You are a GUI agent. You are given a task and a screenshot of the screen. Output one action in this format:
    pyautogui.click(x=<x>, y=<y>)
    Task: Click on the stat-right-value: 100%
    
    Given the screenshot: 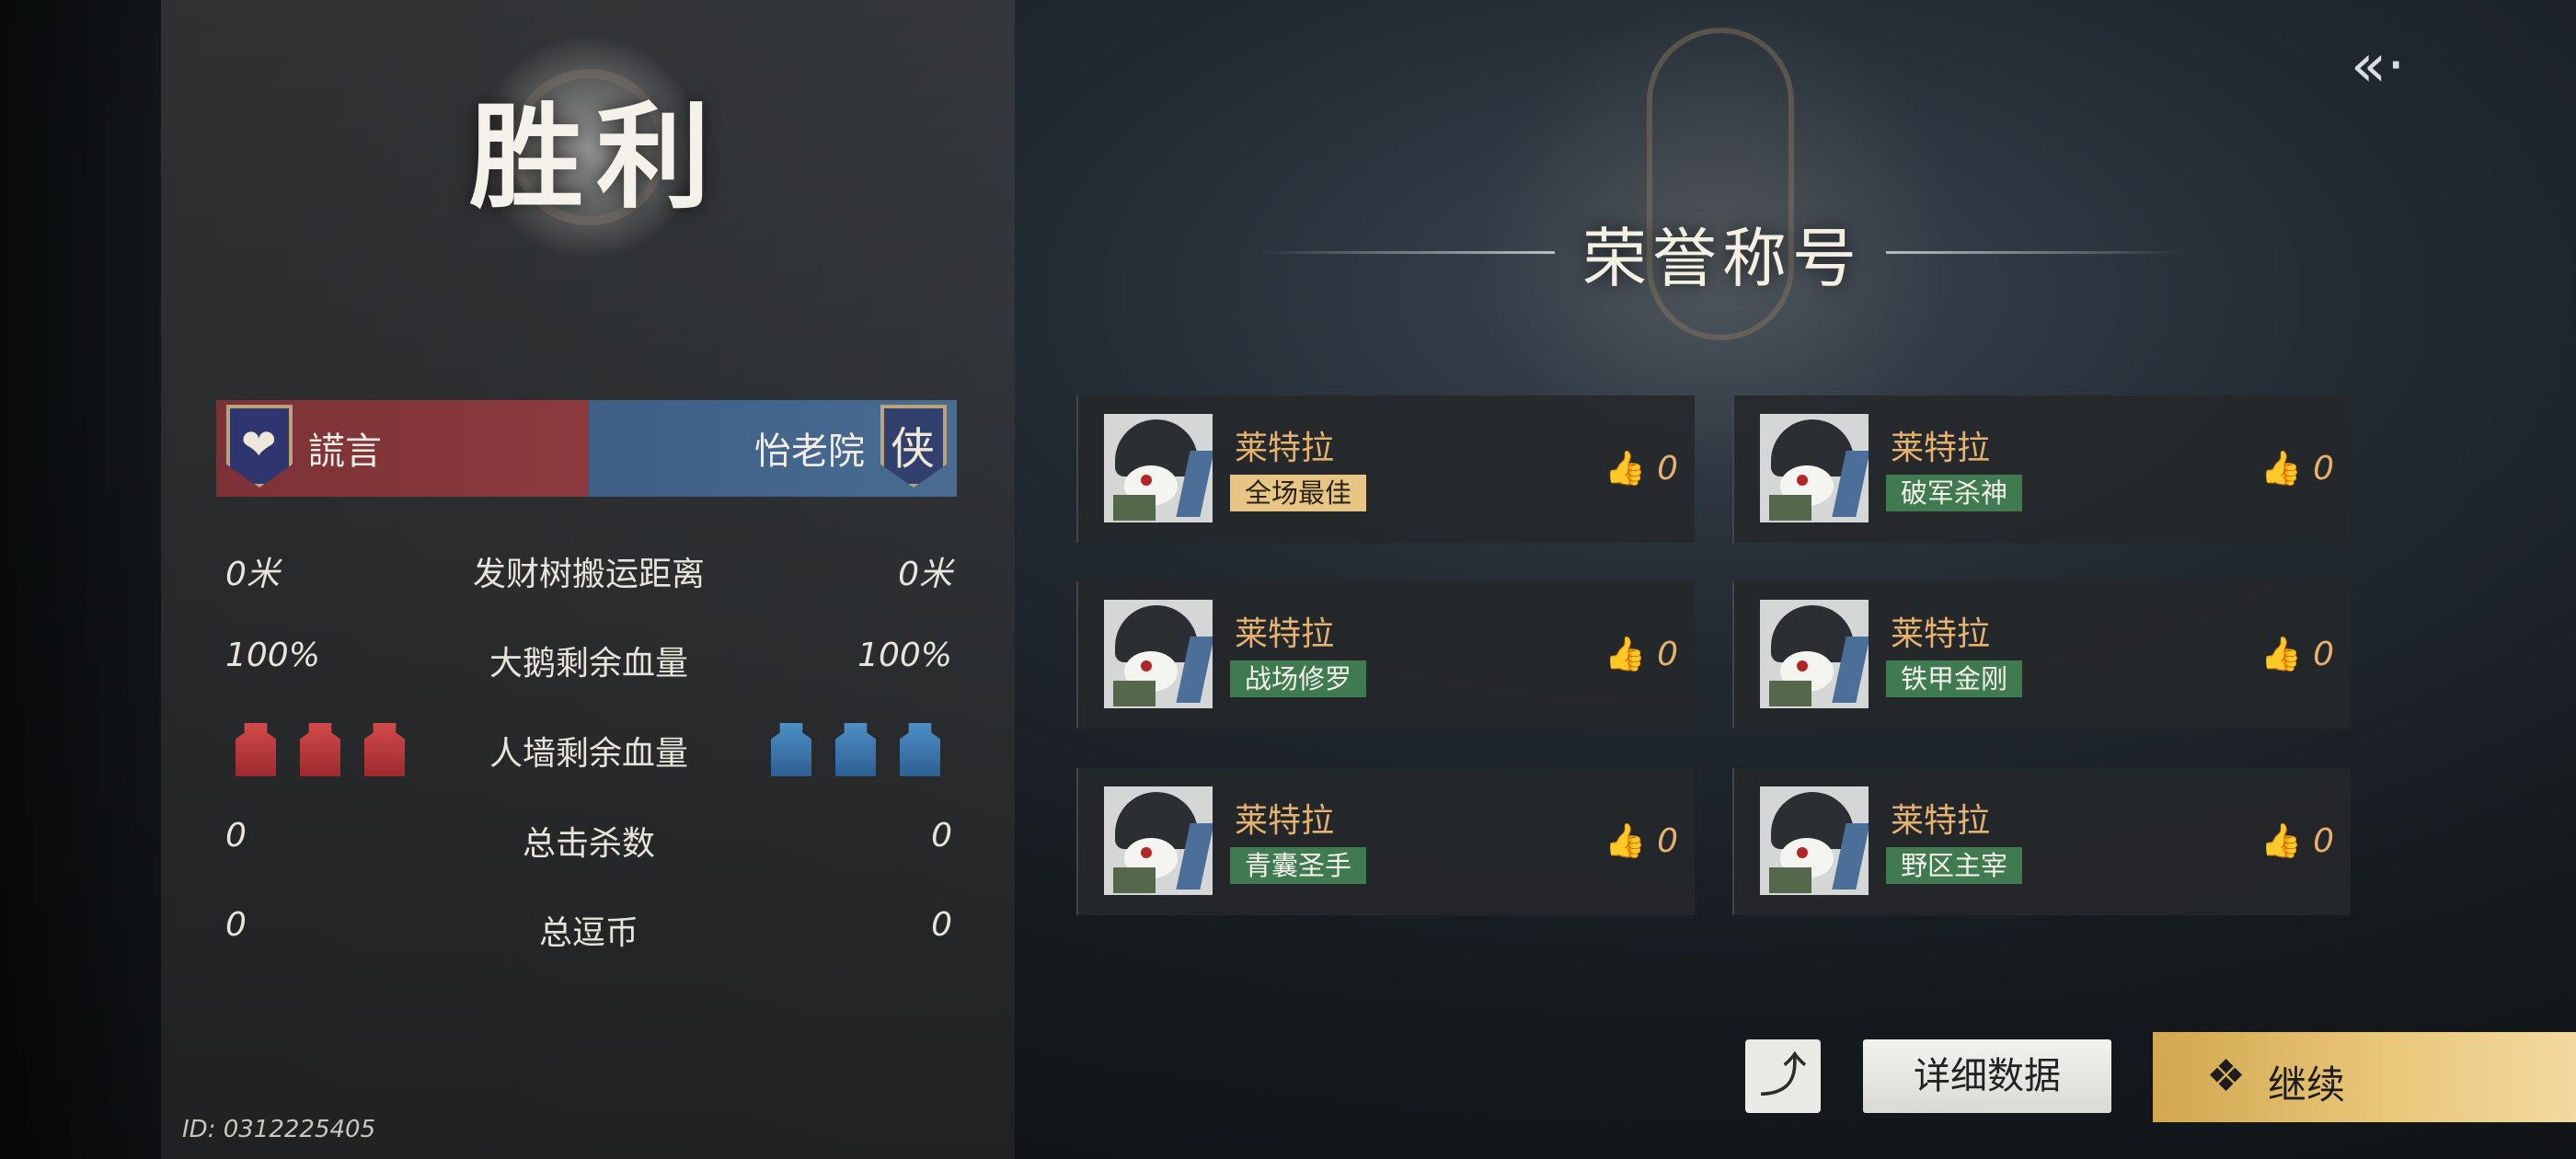 What is the action you would take?
    pyautogui.click(x=904, y=655)
    